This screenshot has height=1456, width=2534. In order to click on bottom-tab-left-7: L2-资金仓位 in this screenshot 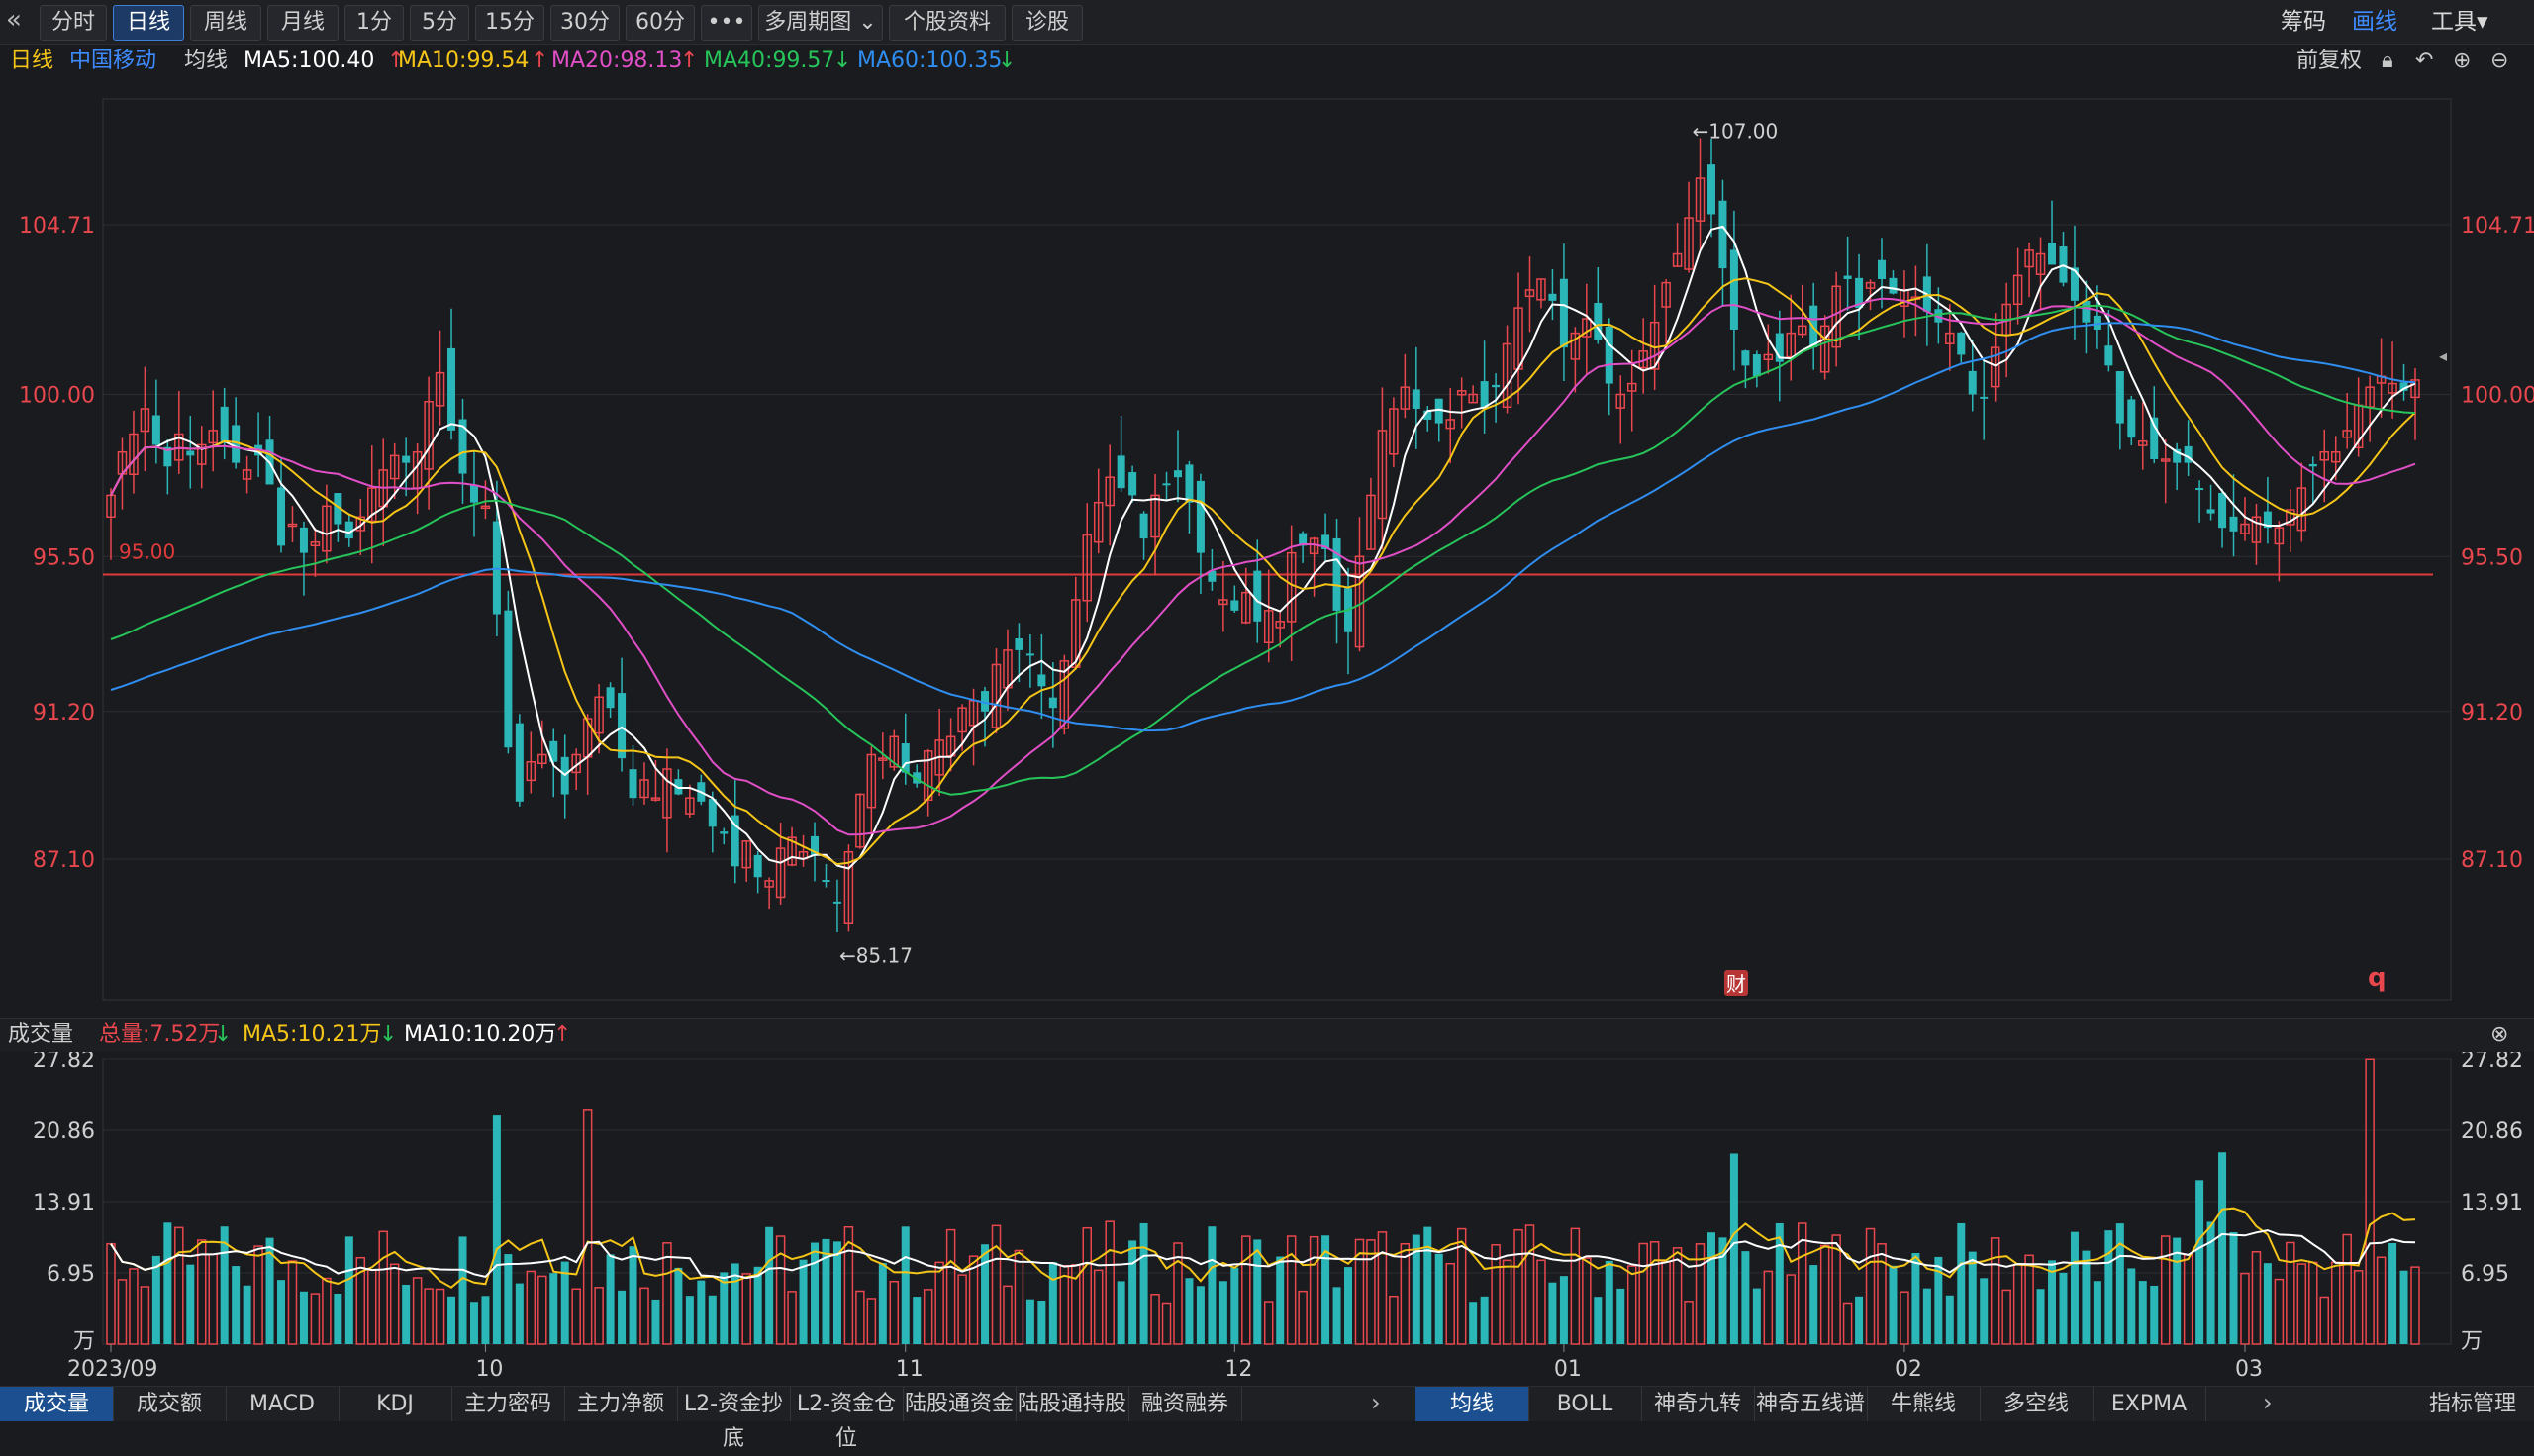, I will do `click(847, 1419)`.